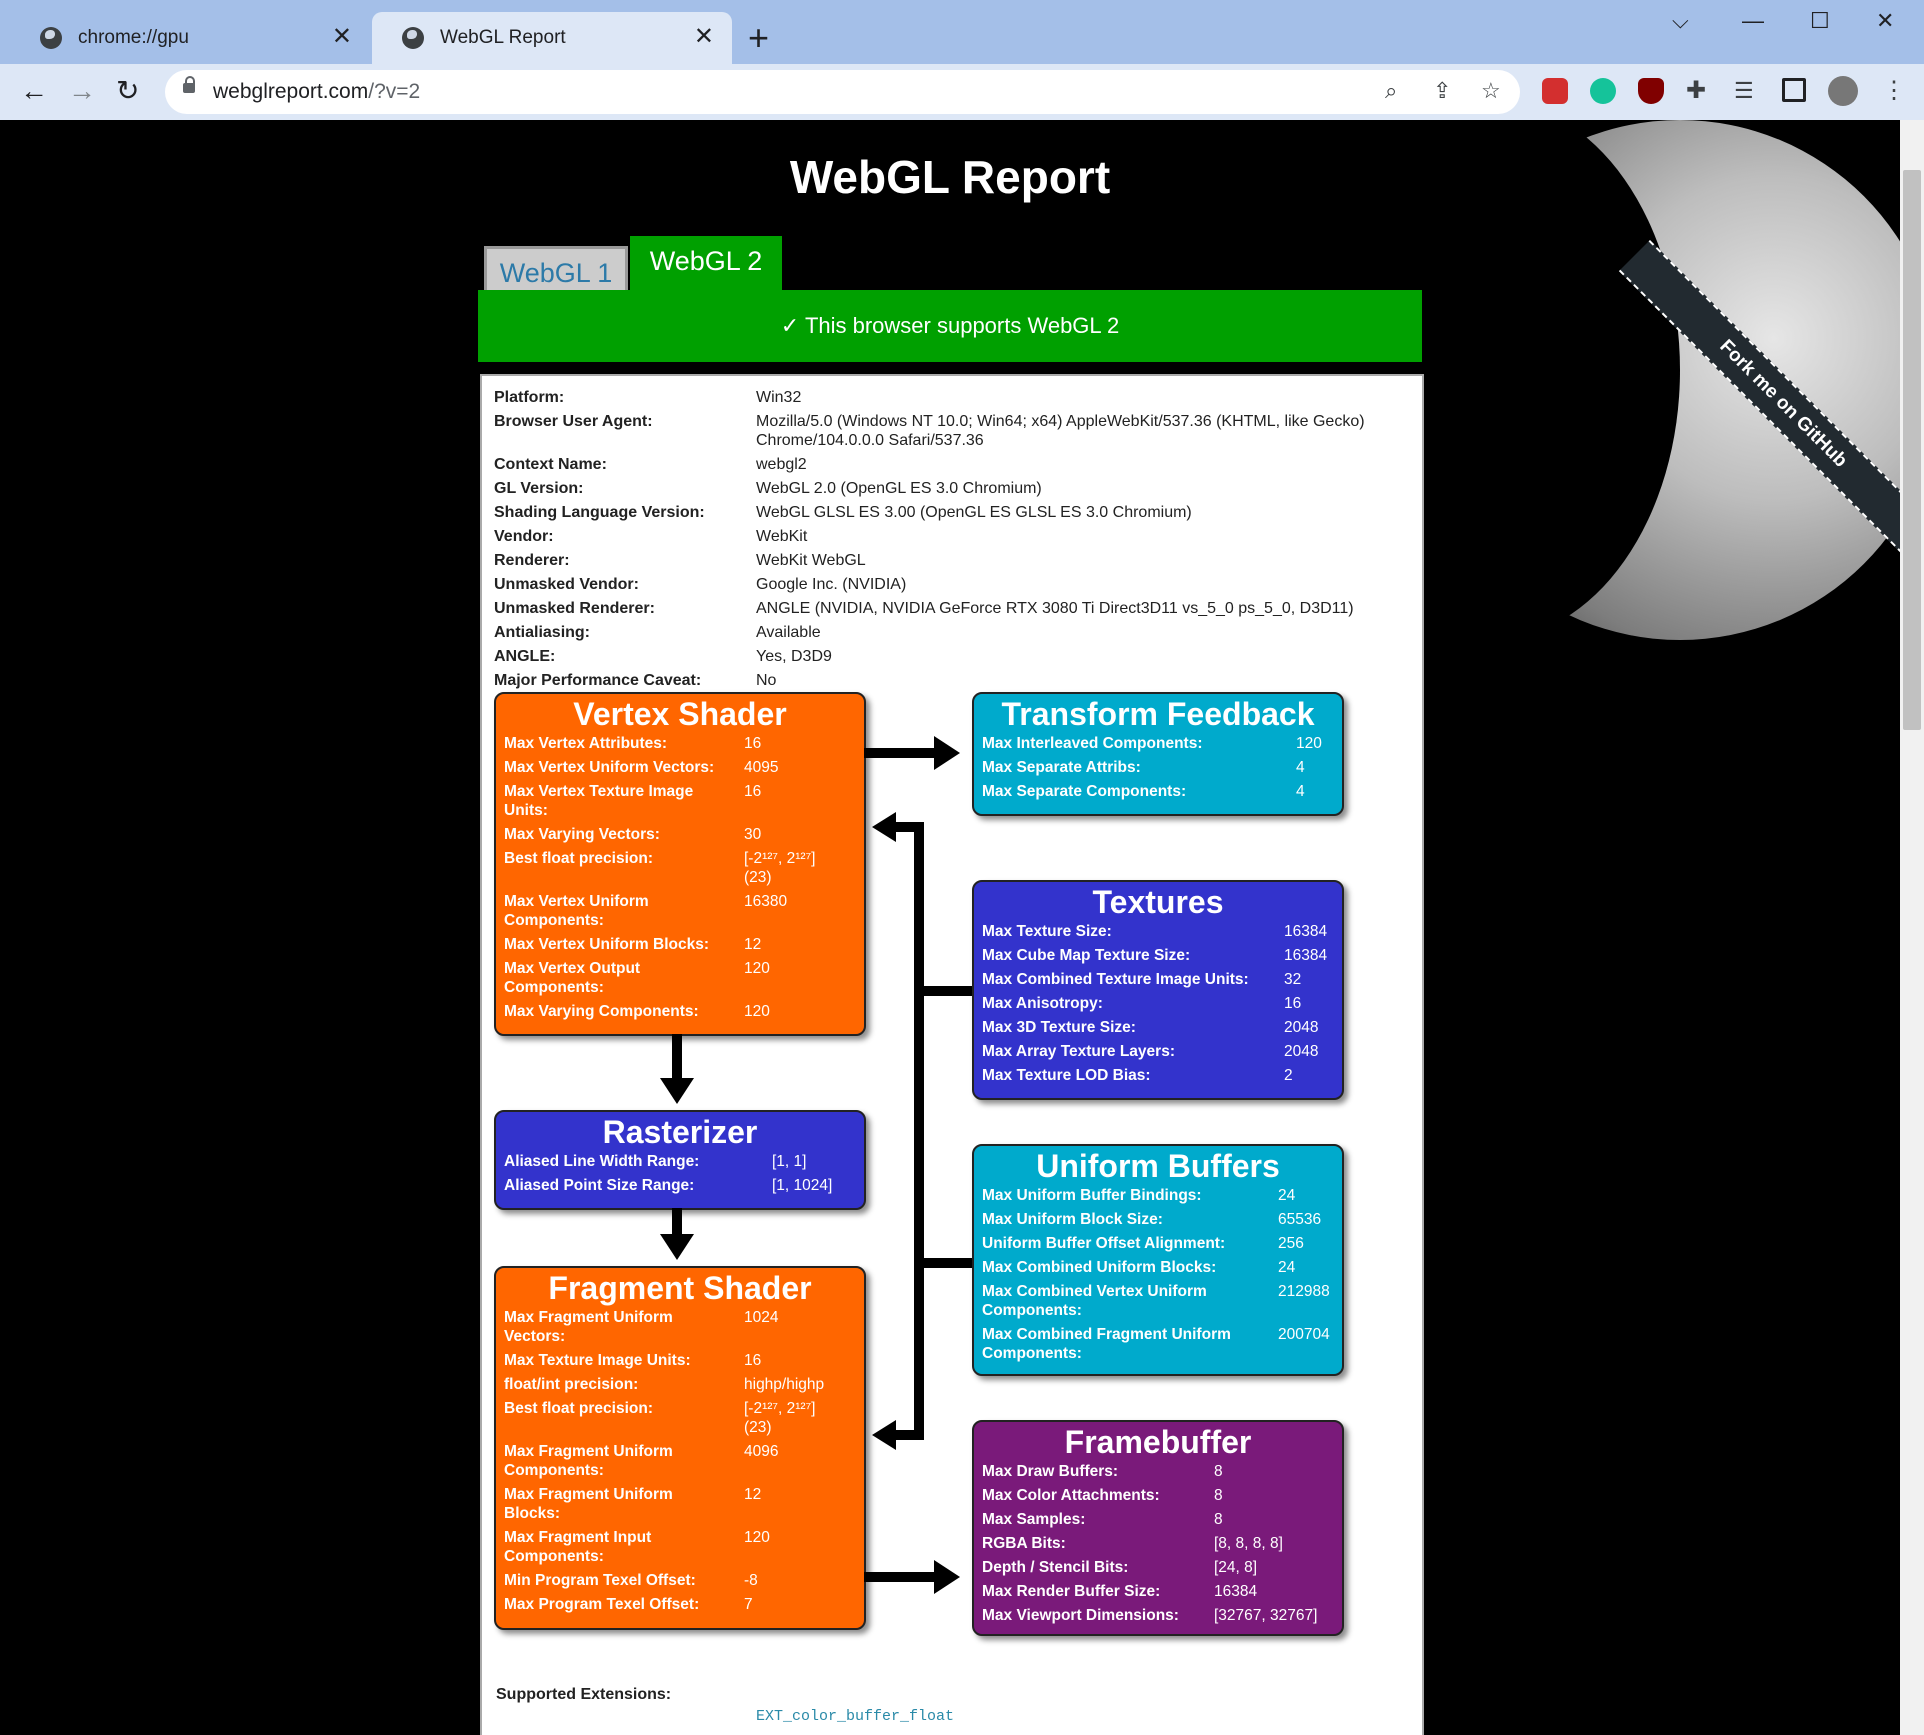  I want to click on zoom-icon: ⌕, so click(1391, 91).